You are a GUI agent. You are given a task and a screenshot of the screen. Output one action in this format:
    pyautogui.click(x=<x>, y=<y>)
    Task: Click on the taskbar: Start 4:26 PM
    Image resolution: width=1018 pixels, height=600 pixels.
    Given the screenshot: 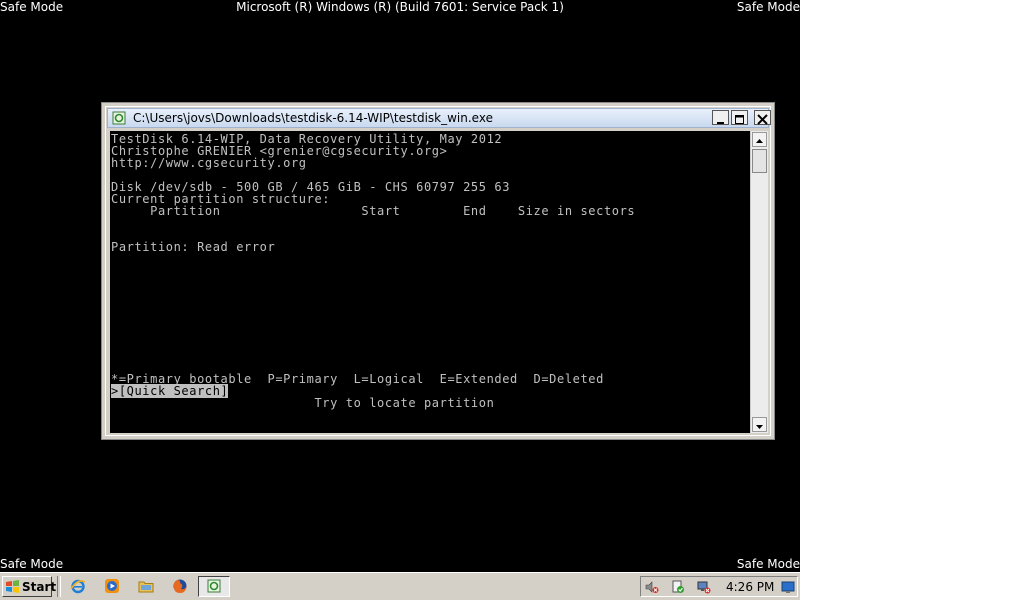 What is the action you would take?
    pyautogui.click(x=400, y=586)
    